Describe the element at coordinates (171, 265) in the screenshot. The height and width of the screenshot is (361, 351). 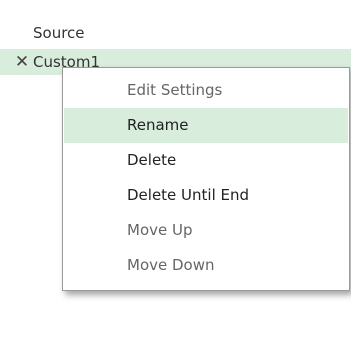
I see `menu-item-move-down: Move Down` at that location.